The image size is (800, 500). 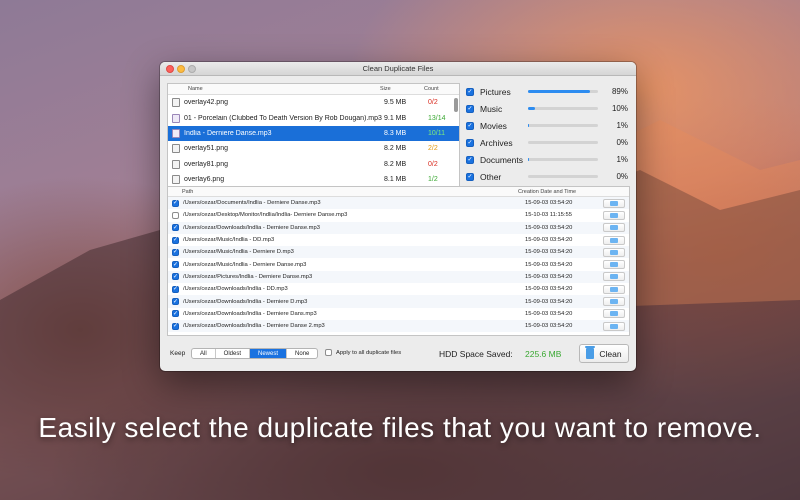 I want to click on category-other: ✓ Other 0%, so click(x=547, y=176).